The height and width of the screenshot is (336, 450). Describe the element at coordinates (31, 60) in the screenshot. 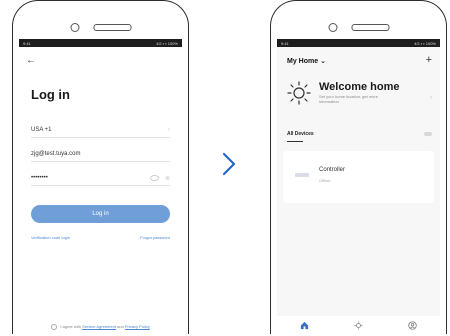

I see `back-arrow-icon: ←` at that location.